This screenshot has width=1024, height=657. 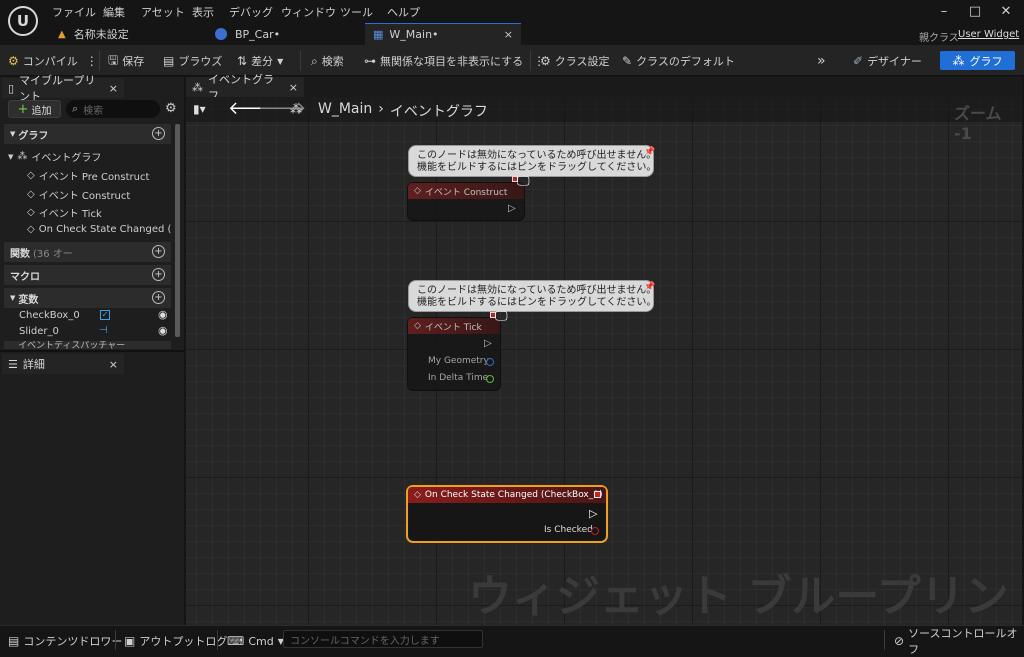 What do you see at coordinates (403, 12) in the screenshot?
I see `menu-help: ヘルプ` at bounding box center [403, 12].